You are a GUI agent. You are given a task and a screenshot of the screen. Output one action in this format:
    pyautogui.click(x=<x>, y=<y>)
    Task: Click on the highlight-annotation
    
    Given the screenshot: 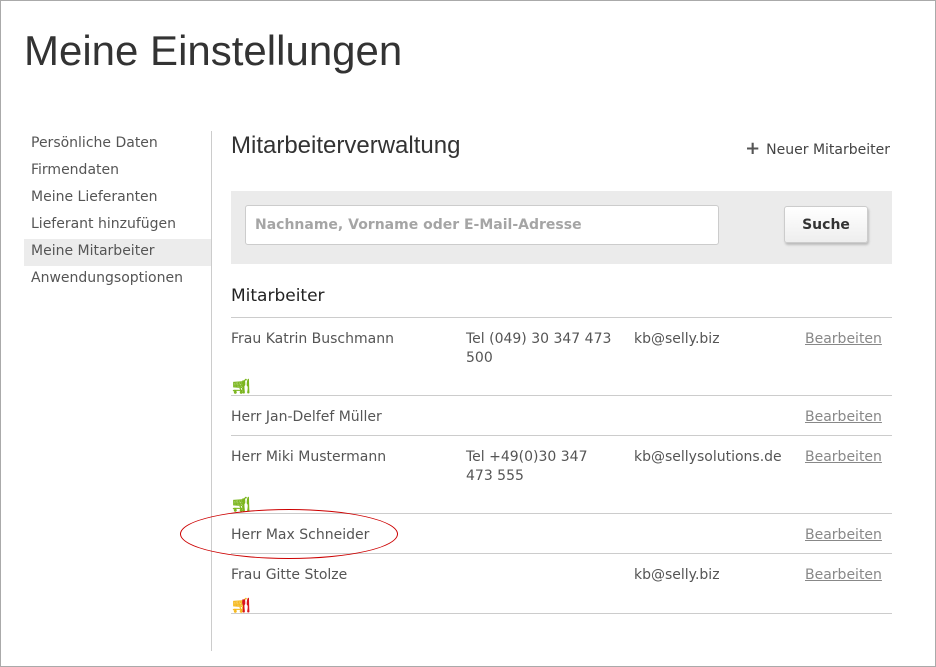 What is the action you would take?
    pyautogui.click(x=289, y=534)
    